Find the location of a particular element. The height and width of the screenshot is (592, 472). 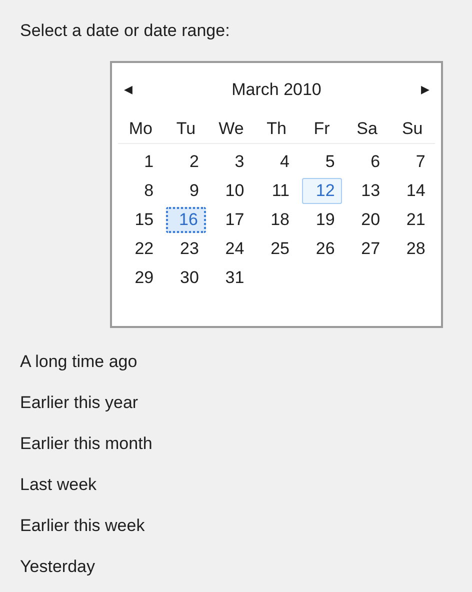

day-cell: 21 is located at coordinates (412, 219).